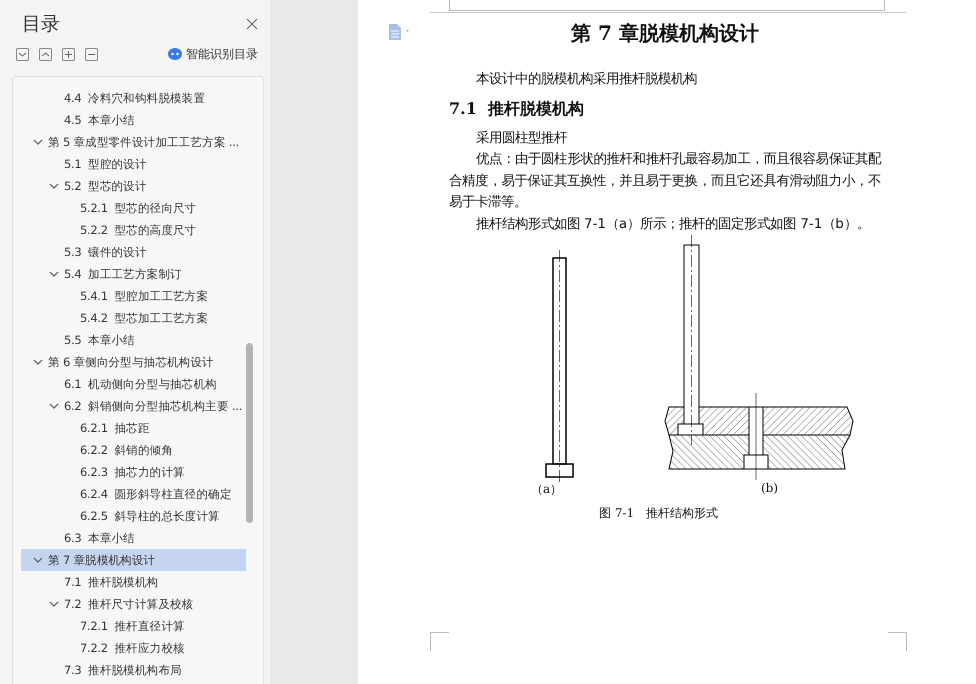  I want to click on figure-label: (b), so click(769, 488).